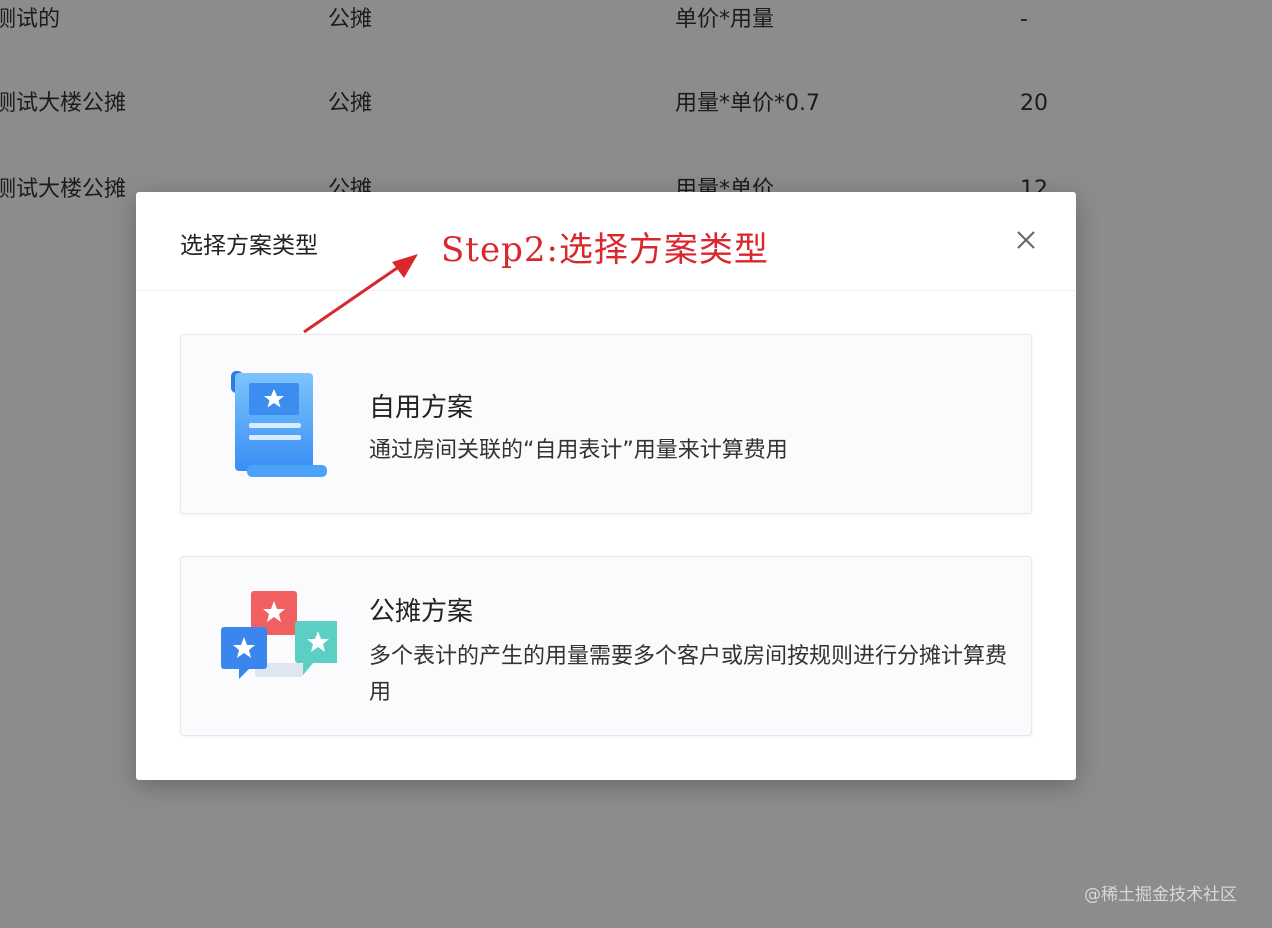 This screenshot has height=928, width=1272. Describe the element at coordinates (421, 612) in the screenshot. I see `option-title: 公摊方案` at that location.